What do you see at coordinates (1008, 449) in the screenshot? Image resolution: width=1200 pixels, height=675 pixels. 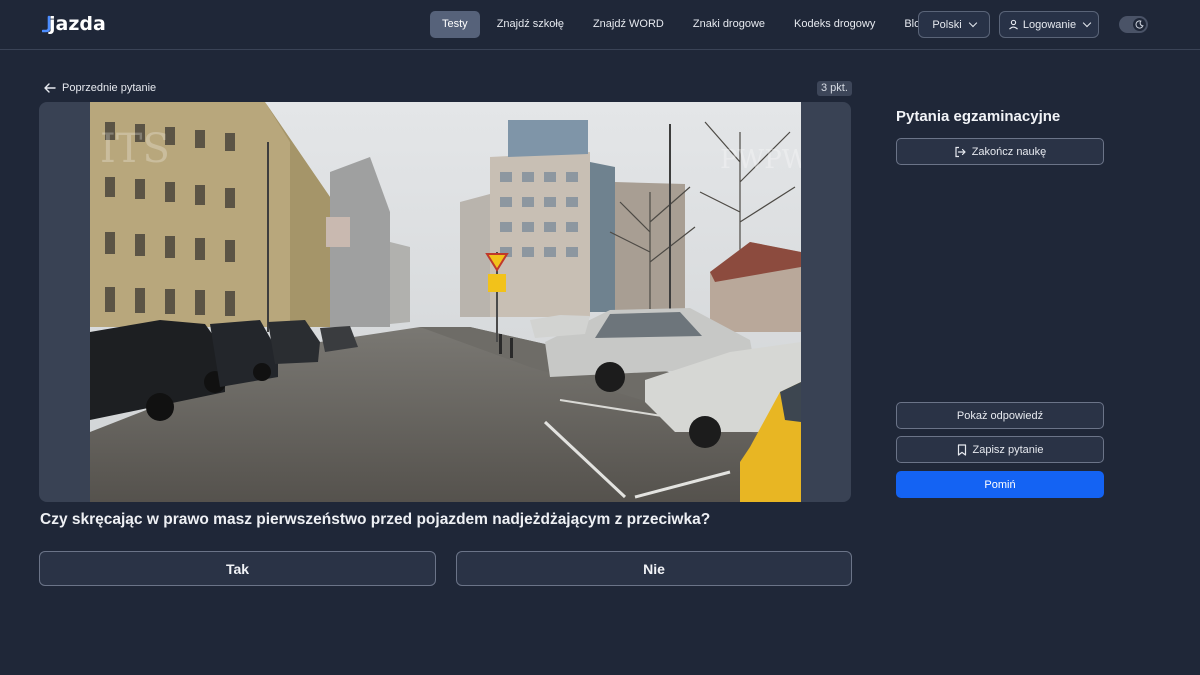 I see `save-question-label: Zapisz pytanie` at bounding box center [1008, 449].